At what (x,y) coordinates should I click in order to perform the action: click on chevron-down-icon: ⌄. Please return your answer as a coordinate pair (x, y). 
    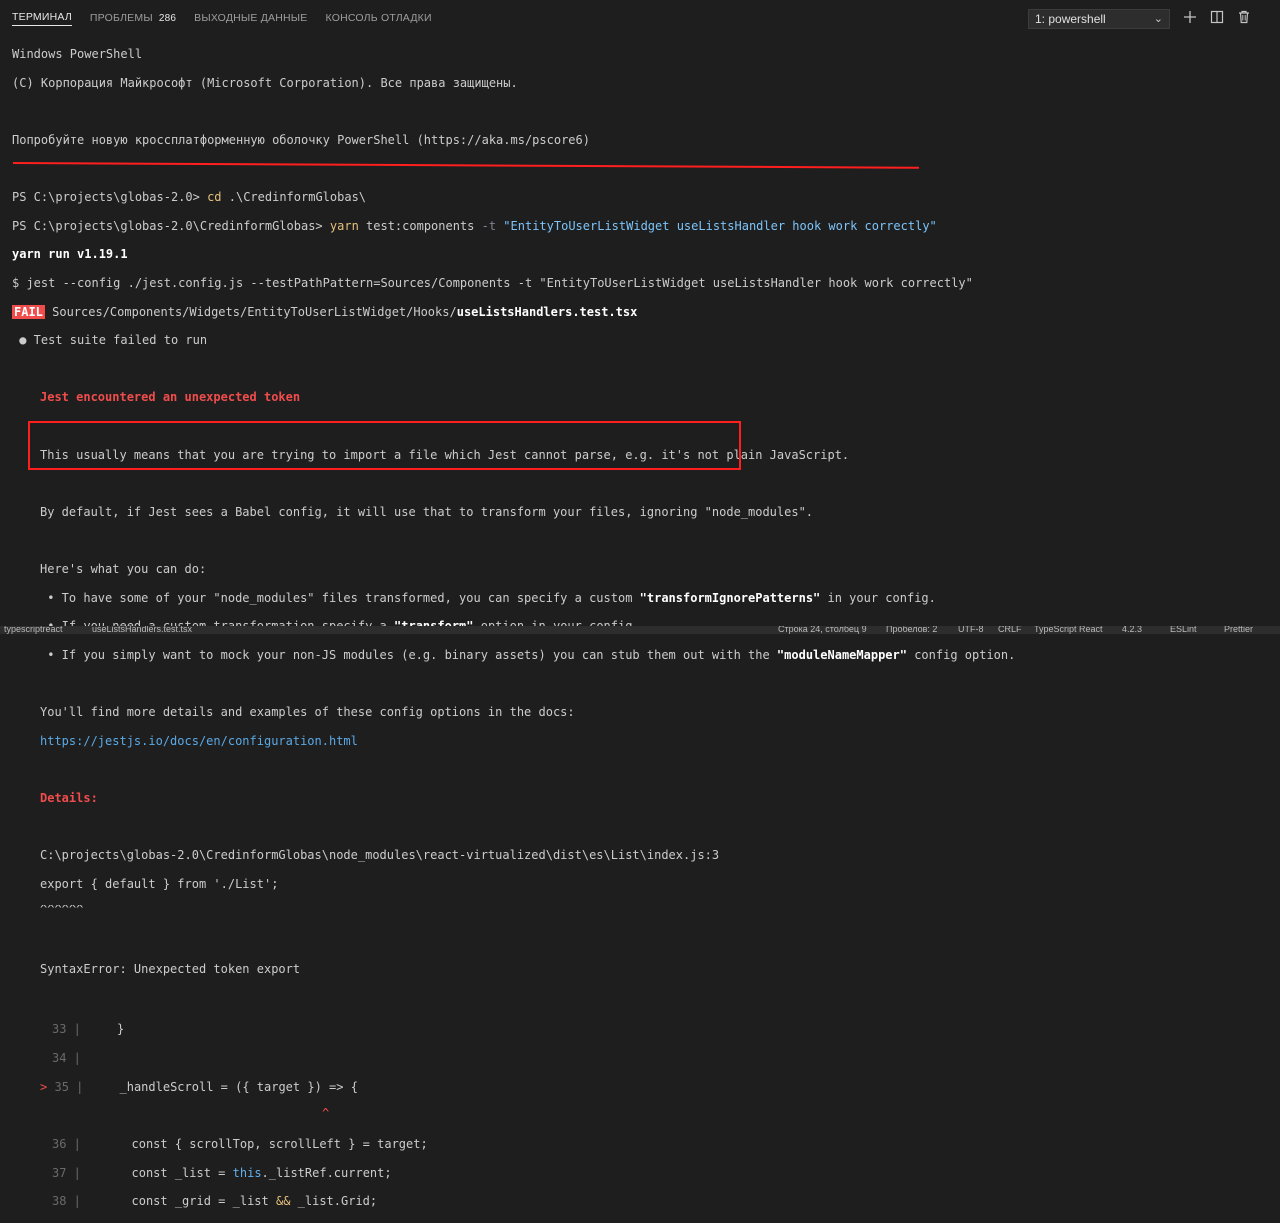
    Looking at the image, I should click on (1158, 19).